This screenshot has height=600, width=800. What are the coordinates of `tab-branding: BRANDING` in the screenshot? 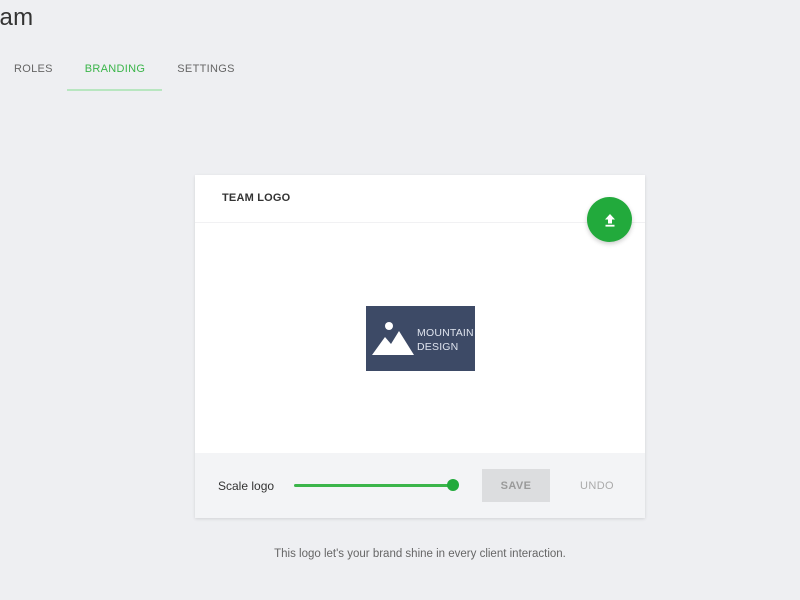 It's located at (115, 74).